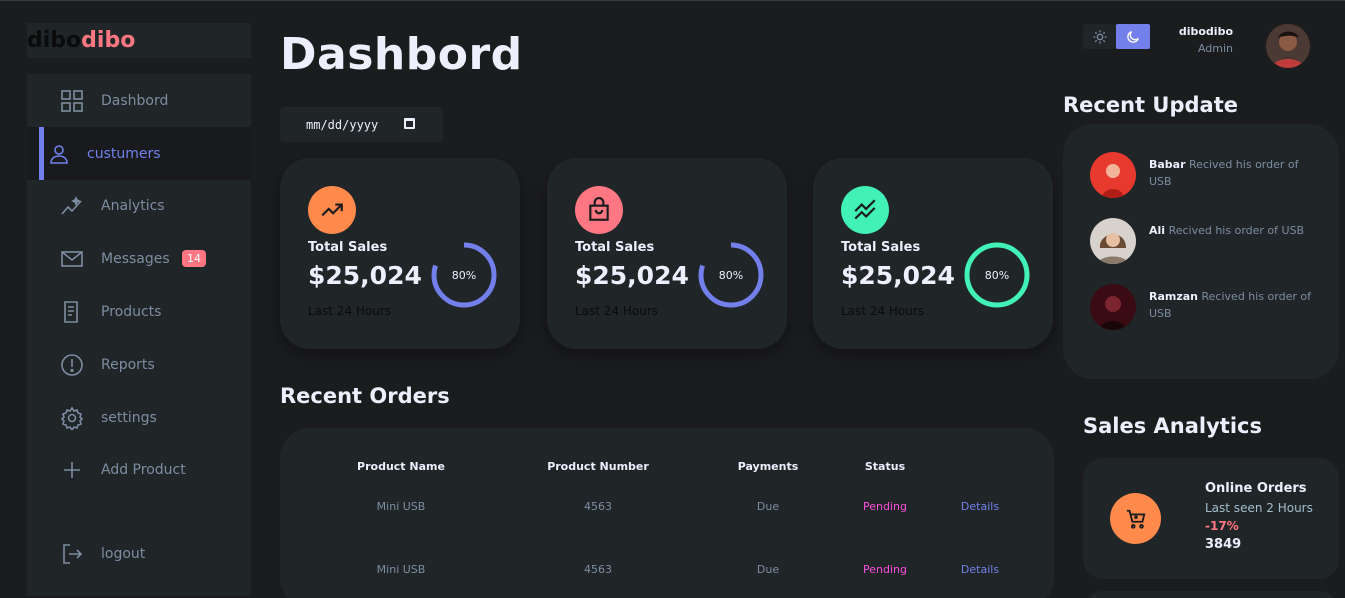 The height and width of the screenshot is (598, 1345). What do you see at coordinates (72, 312) in the screenshot?
I see `receipt-icon` at bounding box center [72, 312].